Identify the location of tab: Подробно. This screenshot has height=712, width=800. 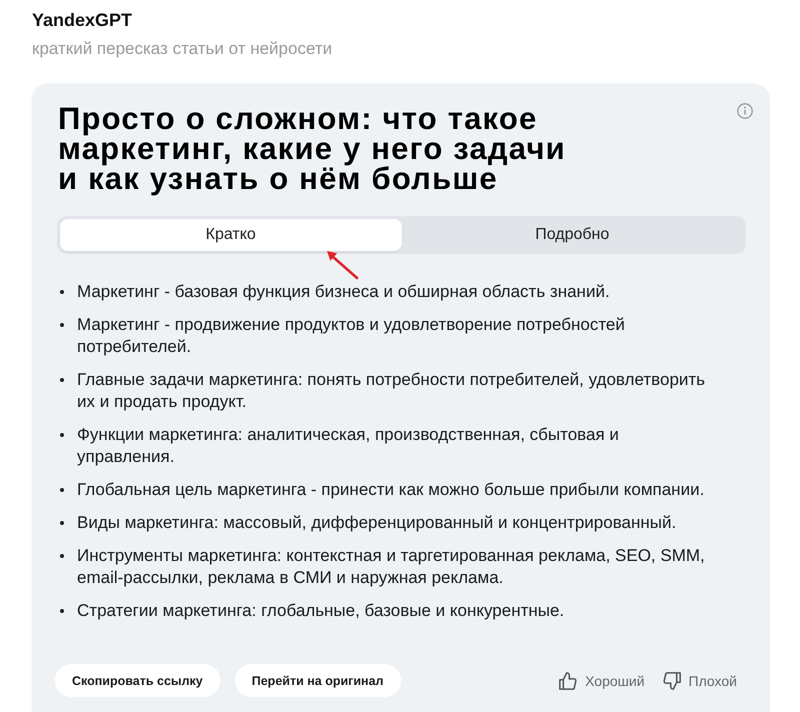
(572, 235).